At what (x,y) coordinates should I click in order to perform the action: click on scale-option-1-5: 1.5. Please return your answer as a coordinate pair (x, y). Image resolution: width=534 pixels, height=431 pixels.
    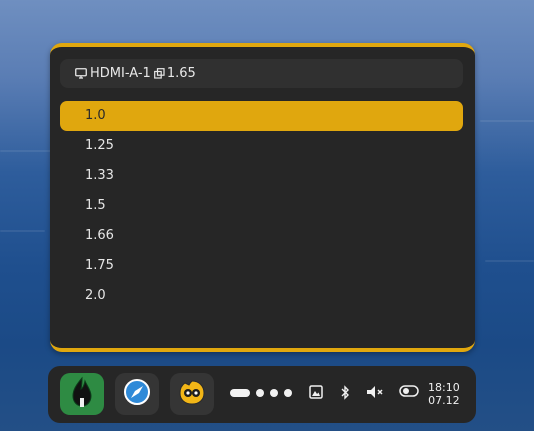
    Looking at the image, I should click on (261, 206).